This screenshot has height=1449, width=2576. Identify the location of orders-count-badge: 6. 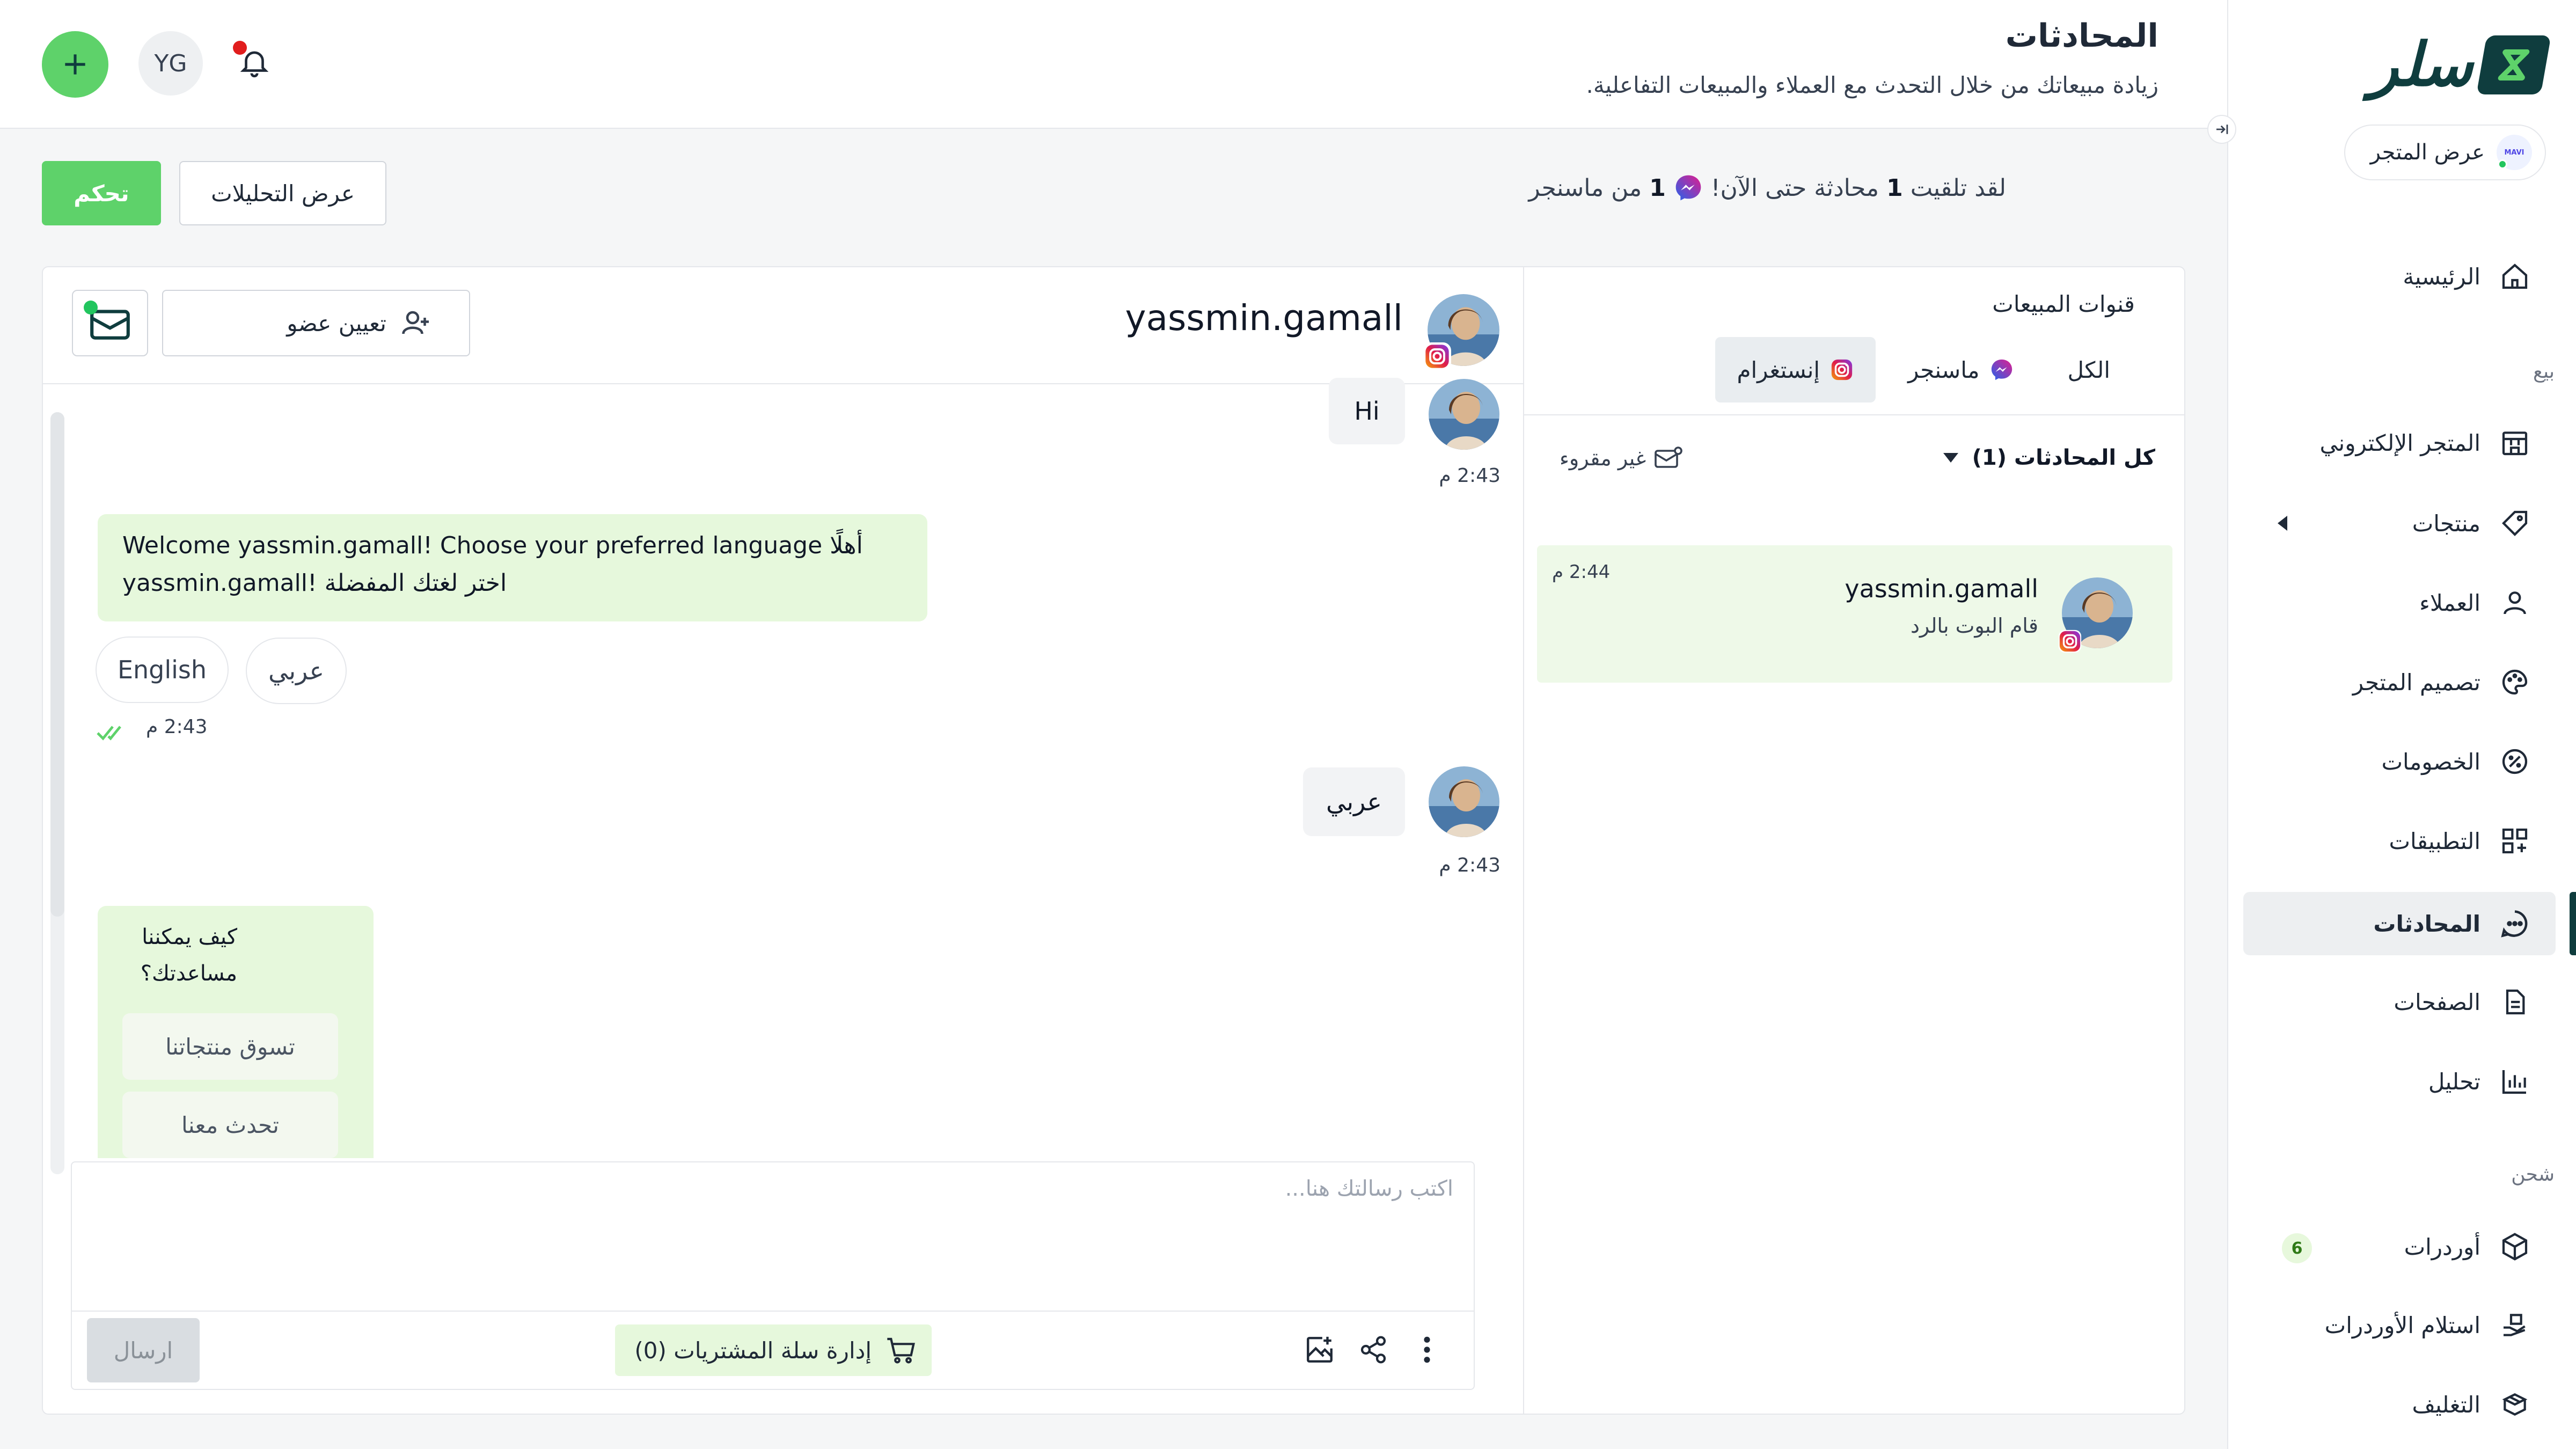
(2297, 1248).